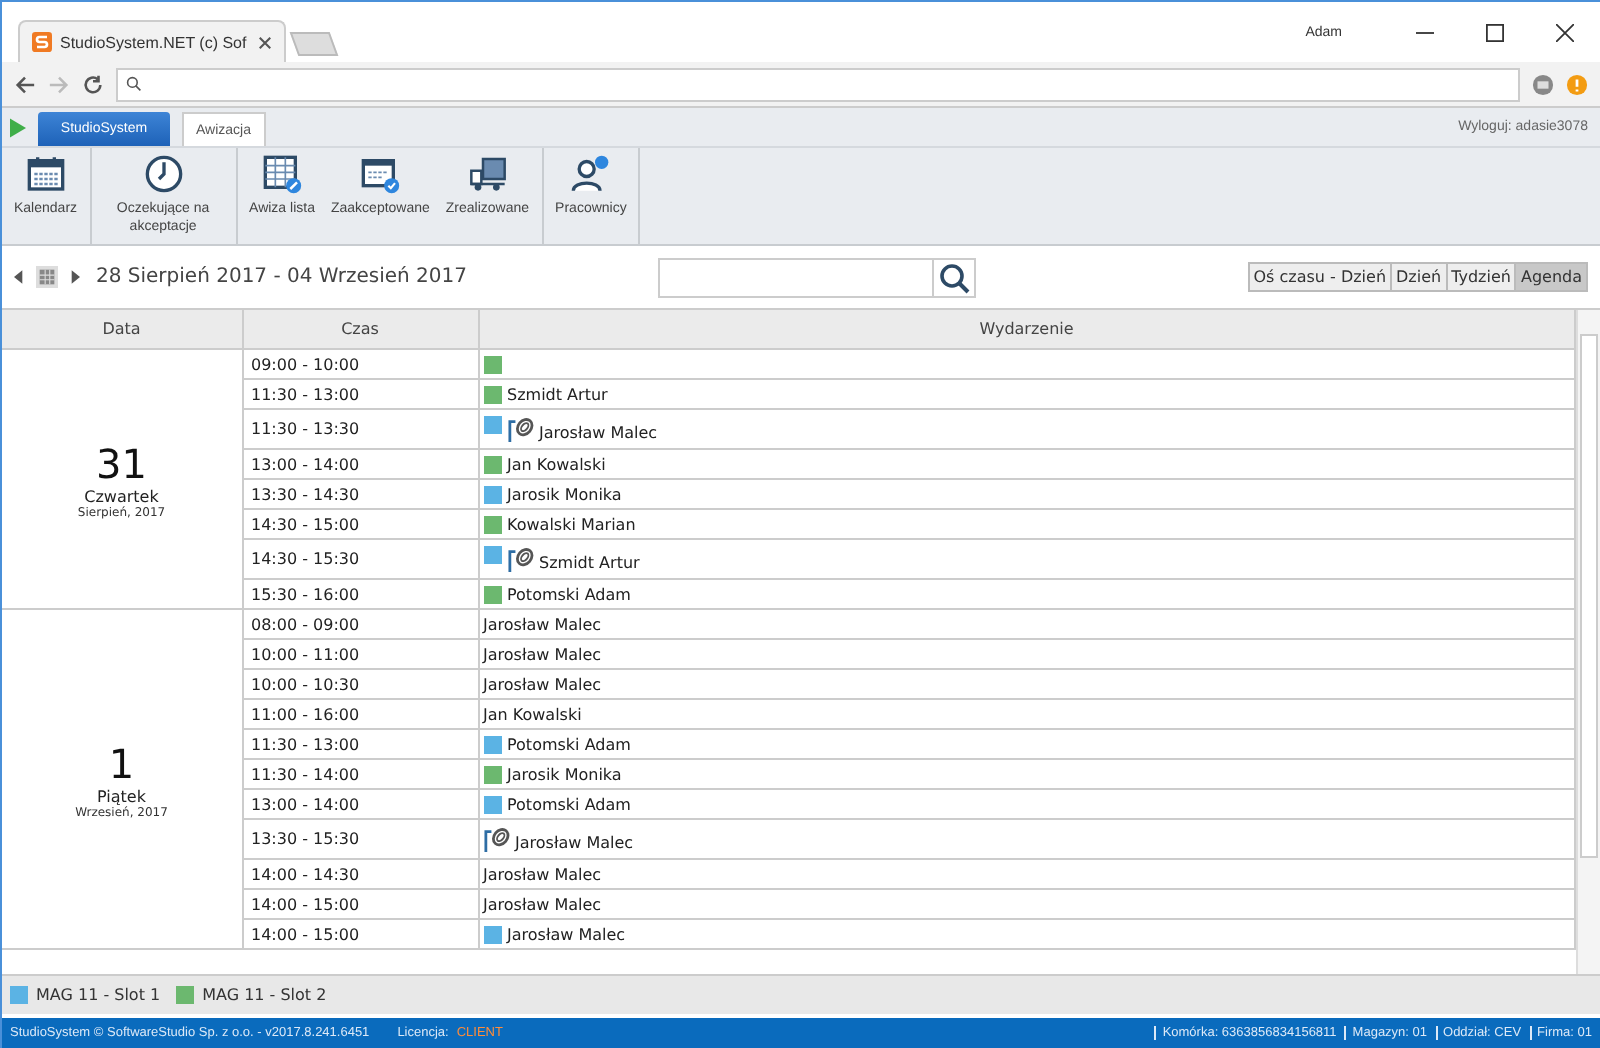 This screenshot has width=1600, height=1048. What do you see at coordinates (360, 774) in the screenshot?
I see `time-cell: 11:30 - 14:00` at bounding box center [360, 774].